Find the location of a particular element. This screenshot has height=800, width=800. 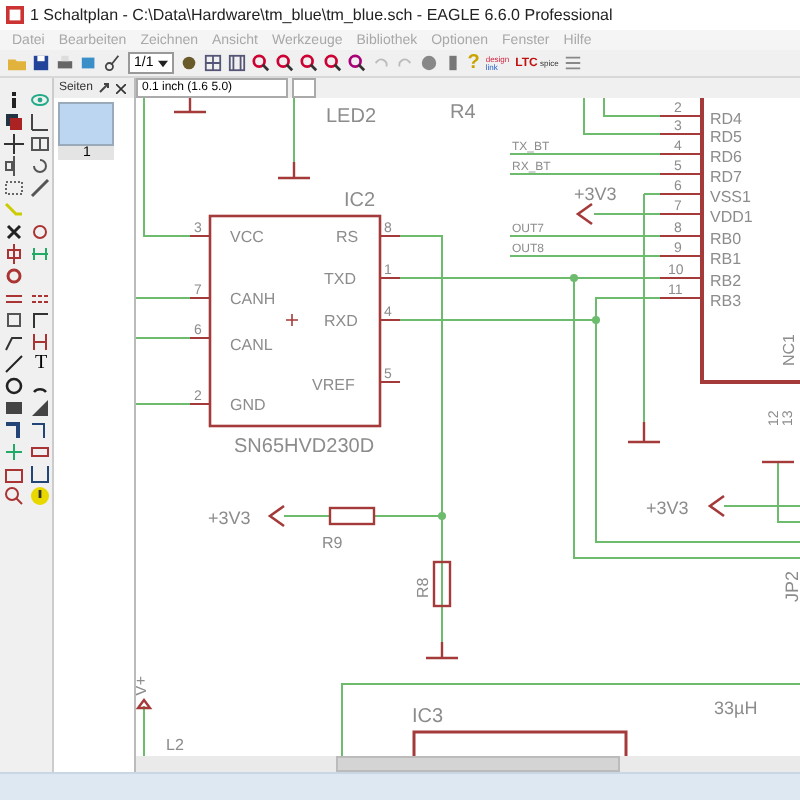

app-icon is located at coordinates (15, 15).